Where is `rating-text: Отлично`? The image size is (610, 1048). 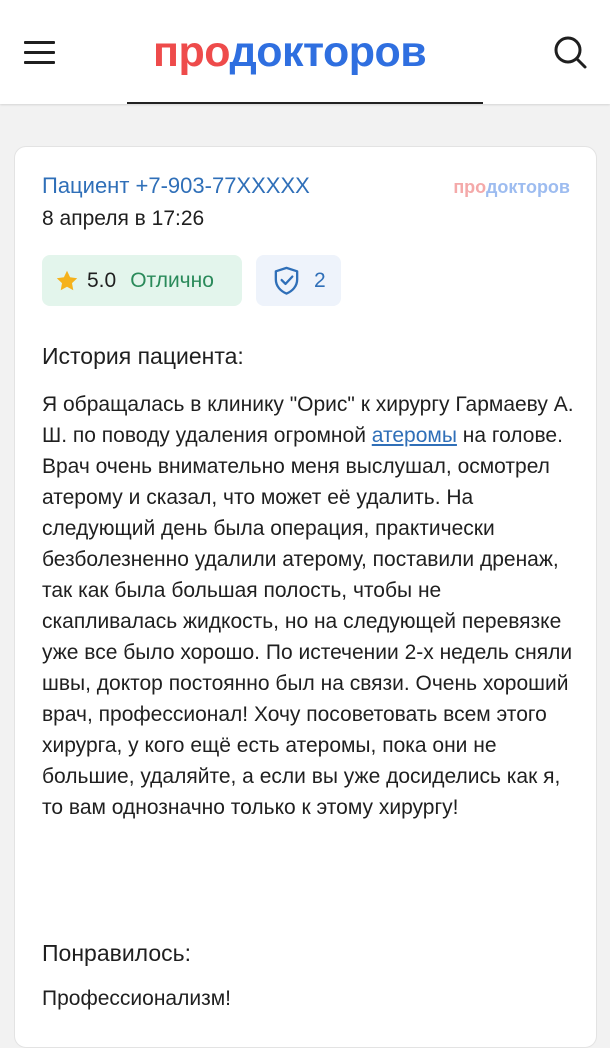 rating-text: Отлично is located at coordinates (172, 280).